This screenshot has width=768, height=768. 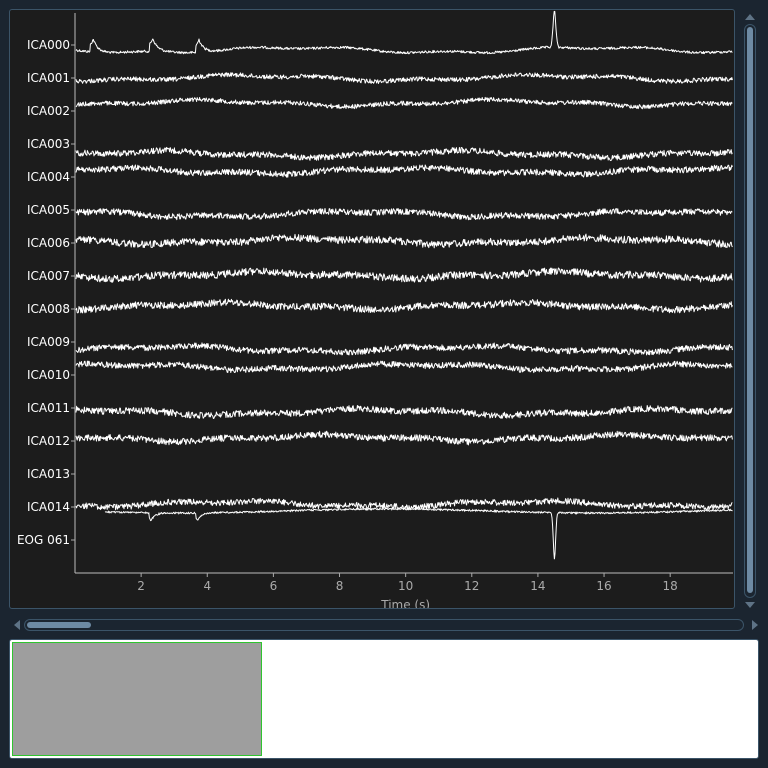 I want to click on horizontal-scroll-track, so click(x=384, y=625).